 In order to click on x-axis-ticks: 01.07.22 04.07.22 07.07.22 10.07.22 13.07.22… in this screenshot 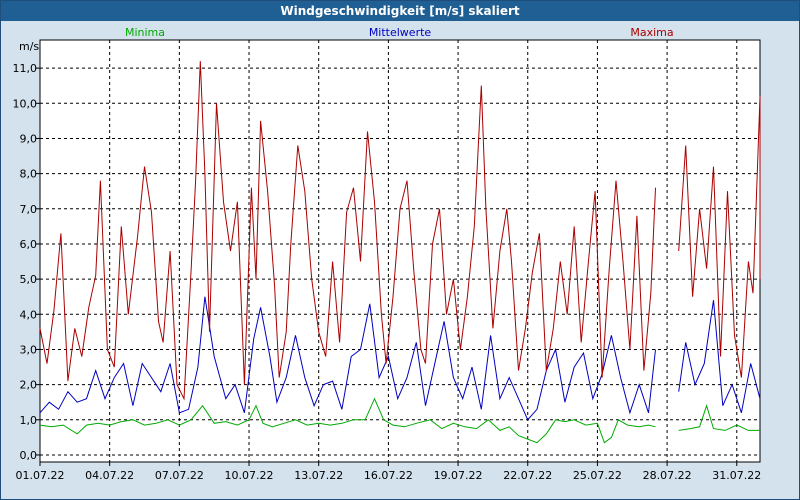, I will do `click(388, 472)`.